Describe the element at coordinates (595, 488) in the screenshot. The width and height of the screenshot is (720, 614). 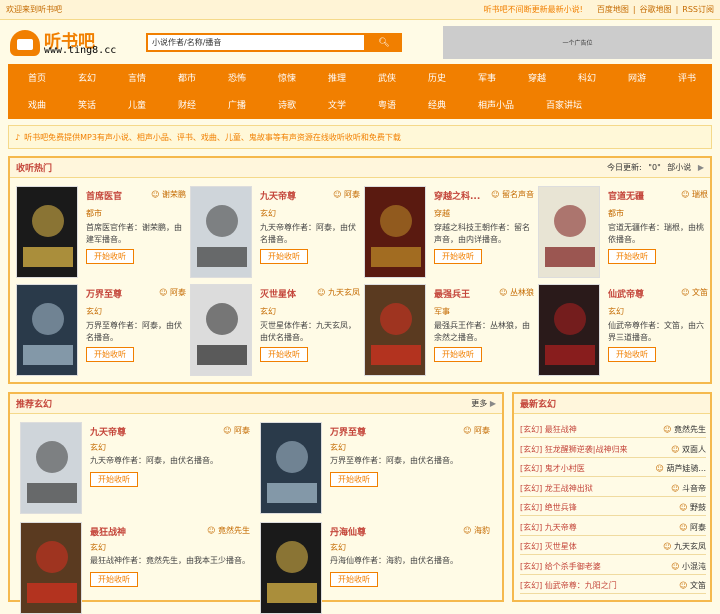
I see `latest-item-title: [玄幻] 龙王战神出狱` at that location.